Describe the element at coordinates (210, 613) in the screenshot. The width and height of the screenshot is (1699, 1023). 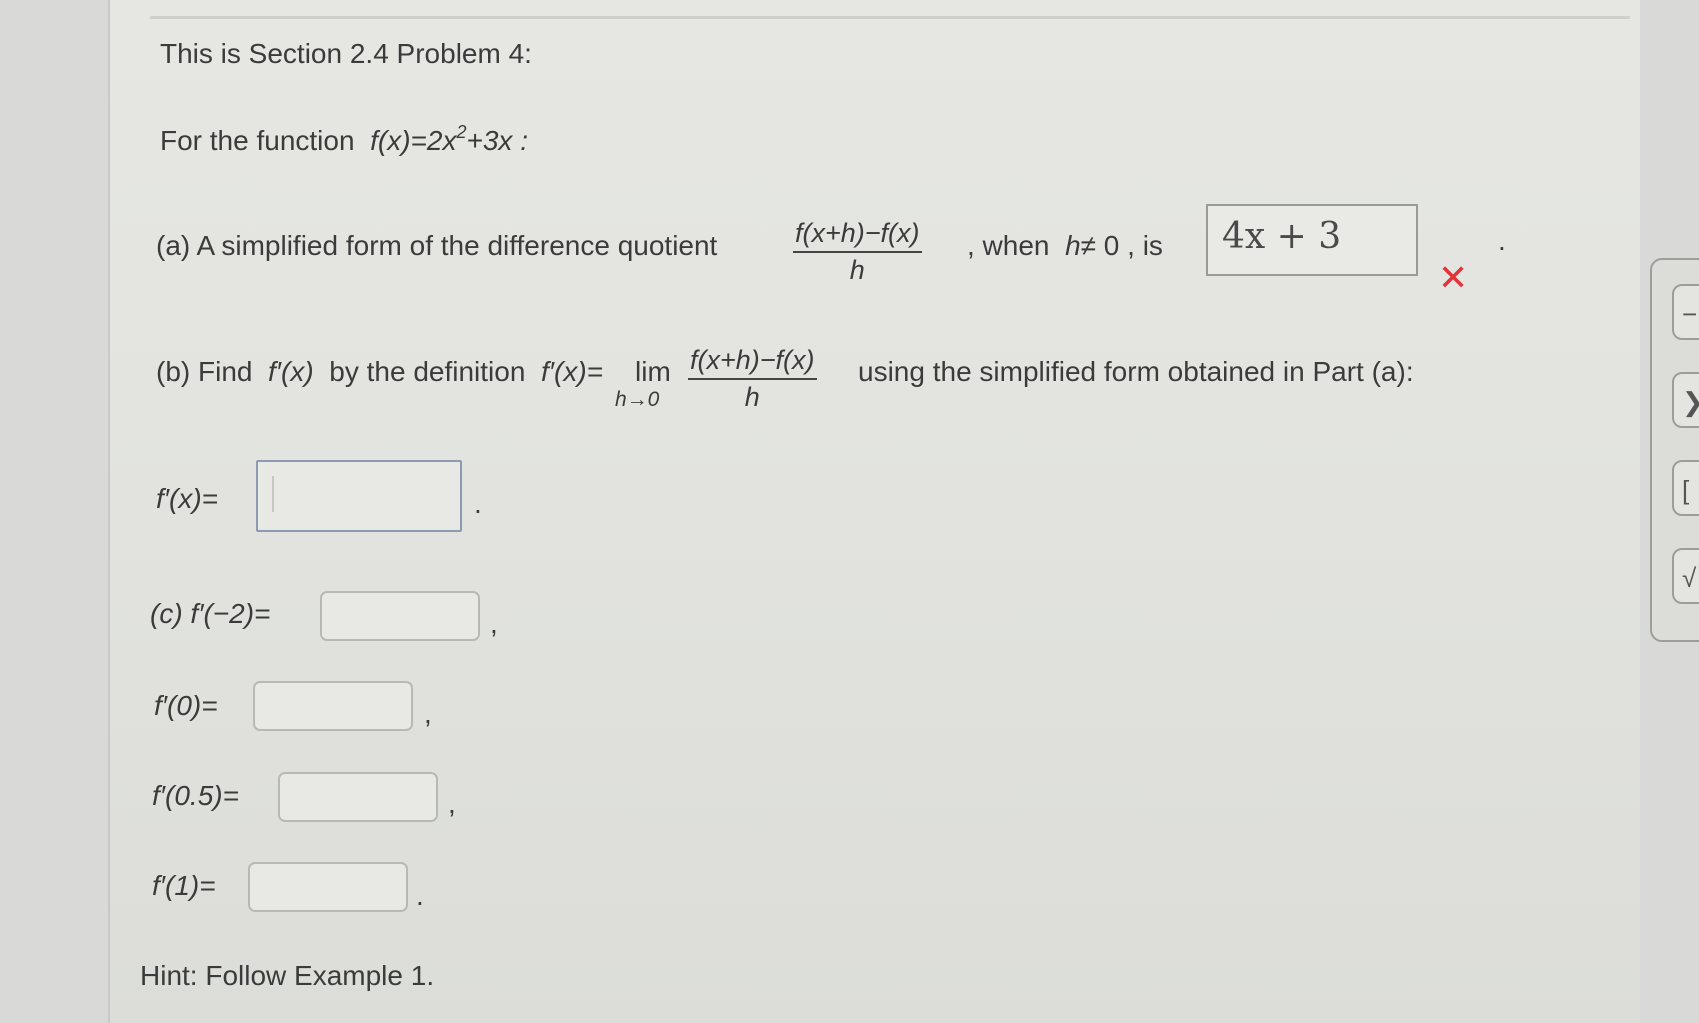
I see `fprime-m2-label: (c) f′(−2)=` at that location.